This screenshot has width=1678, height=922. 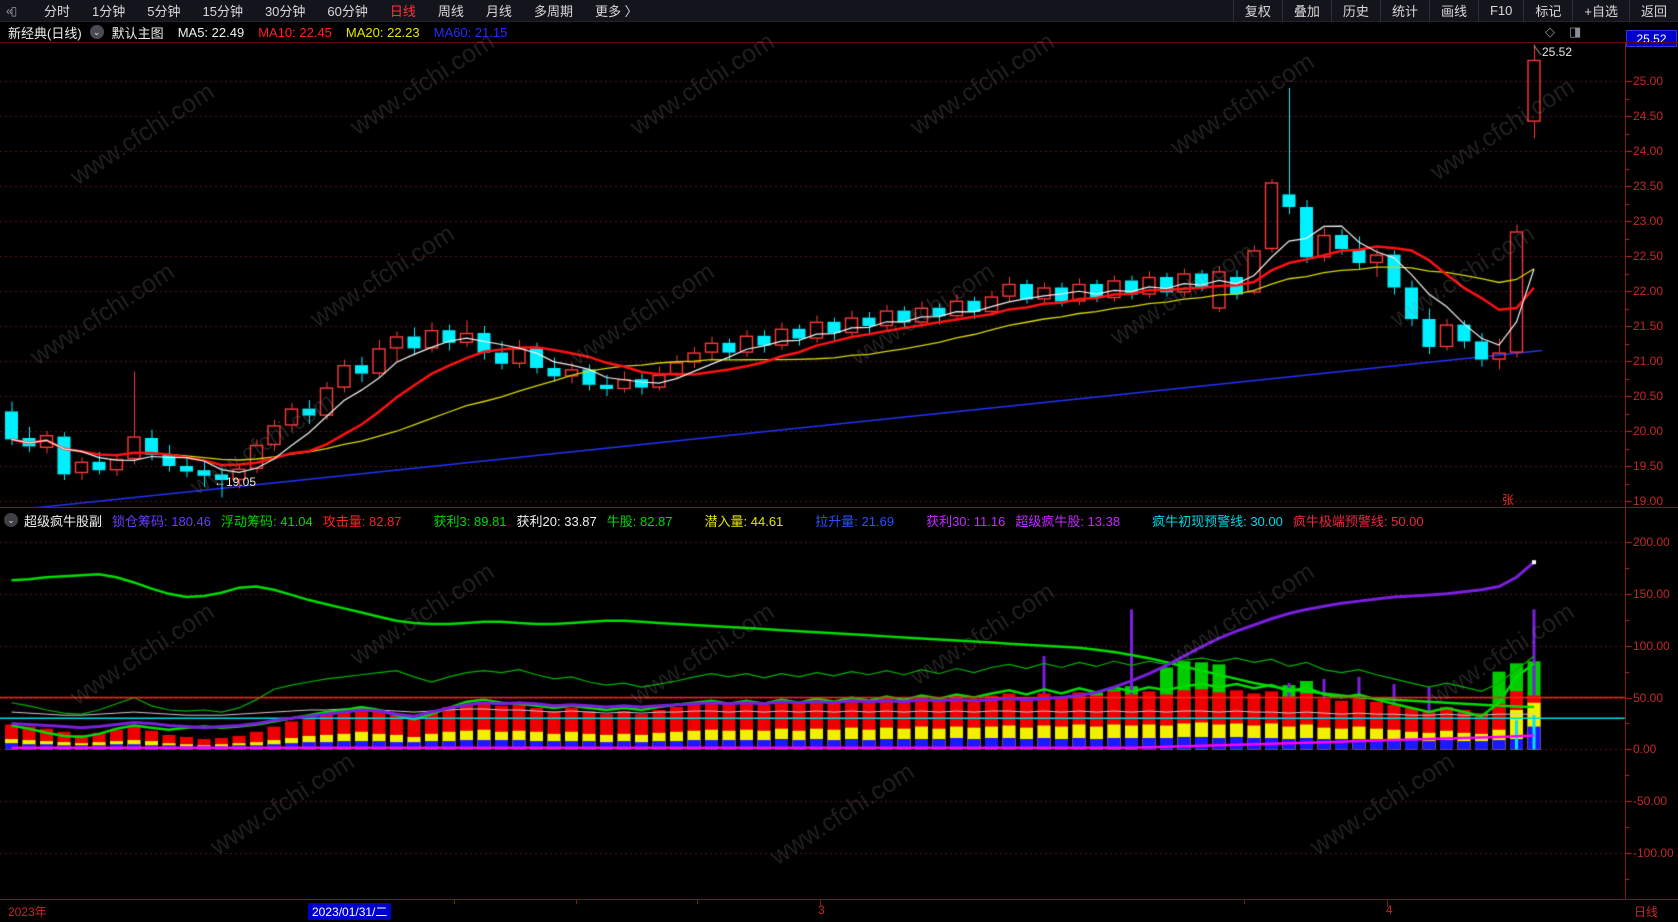 What do you see at coordinates (1625, 482) in the screenshot?
I see `price-axis-divider` at bounding box center [1625, 482].